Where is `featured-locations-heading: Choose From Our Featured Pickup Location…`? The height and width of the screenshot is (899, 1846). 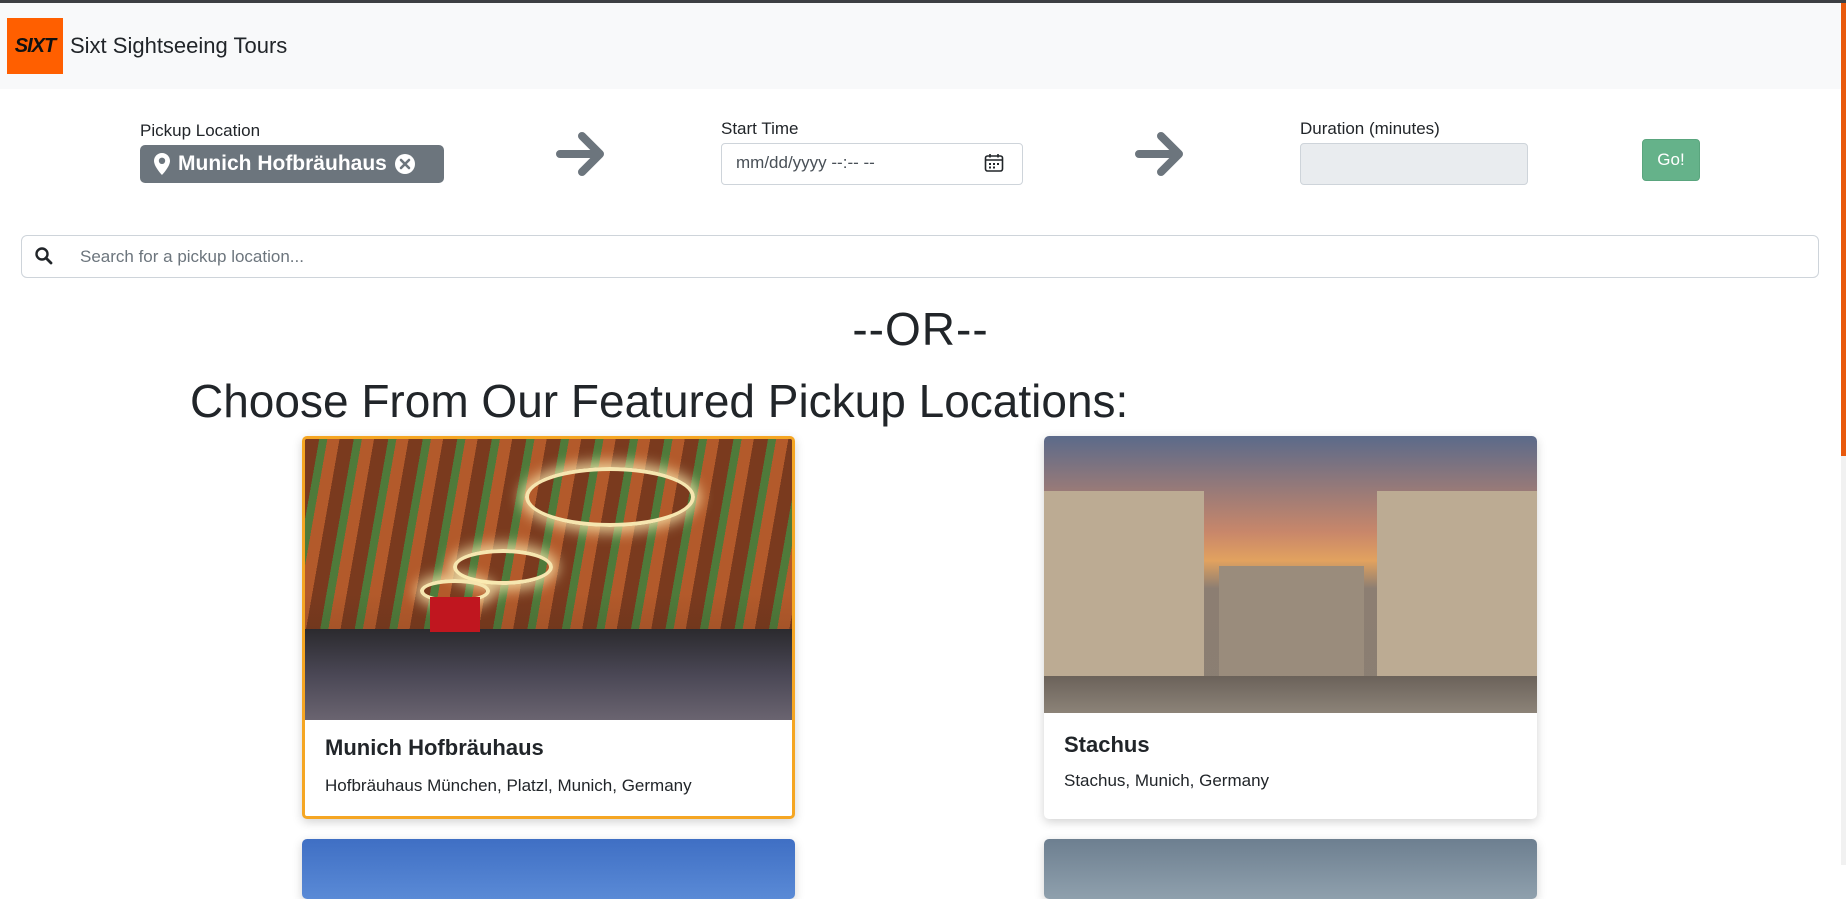 featured-locations-heading: Choose From Our Featured Pickup Location… is located at coordinates (659, 401).